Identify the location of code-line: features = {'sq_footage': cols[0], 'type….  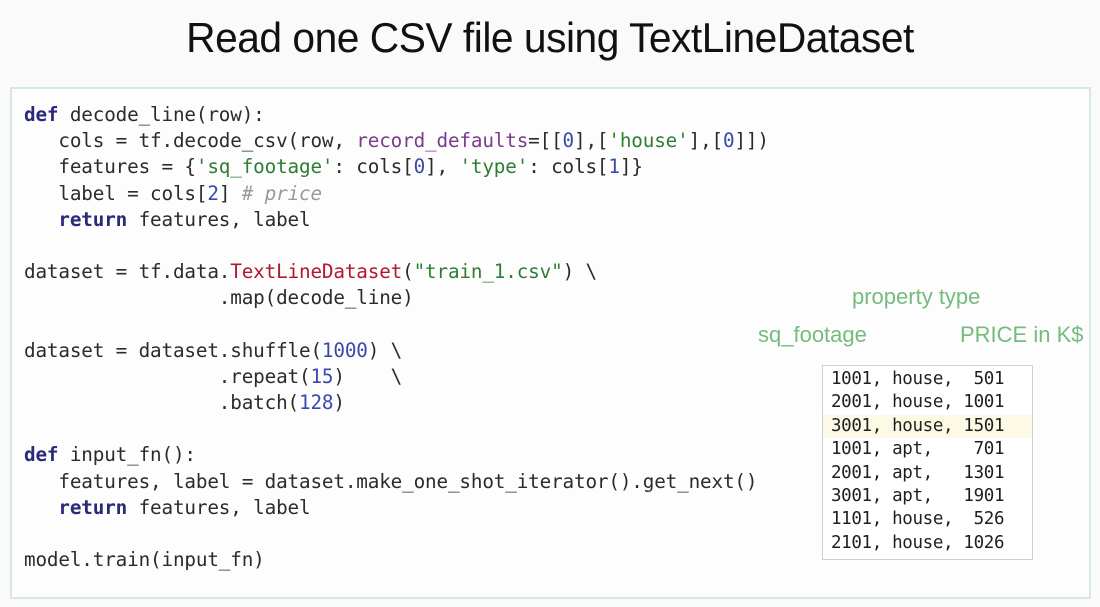
(396, 167).